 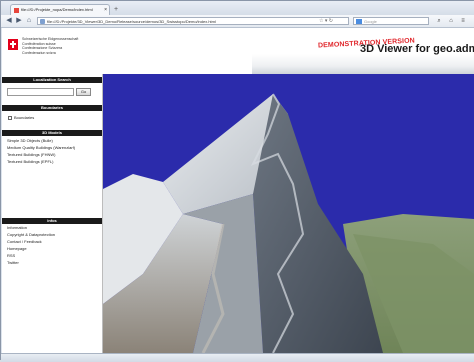 I want to click on forward-arrow-icon: ▶, so click(x=19, y=21).